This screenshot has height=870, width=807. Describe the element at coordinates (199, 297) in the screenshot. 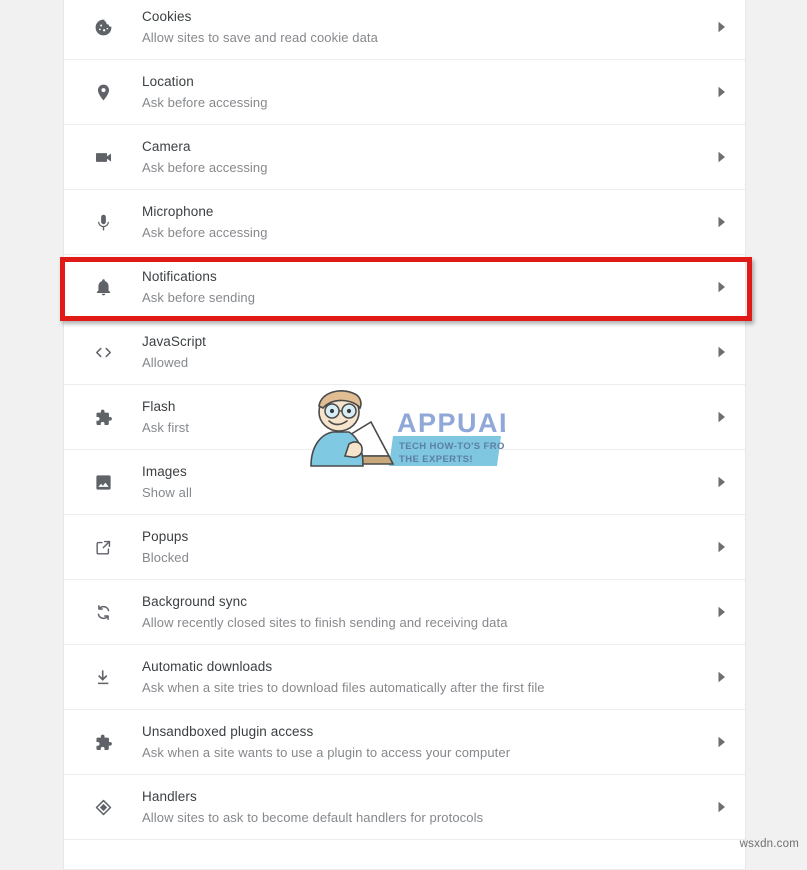

I see `settings-row-subtitle: Ask before sending` at that location.